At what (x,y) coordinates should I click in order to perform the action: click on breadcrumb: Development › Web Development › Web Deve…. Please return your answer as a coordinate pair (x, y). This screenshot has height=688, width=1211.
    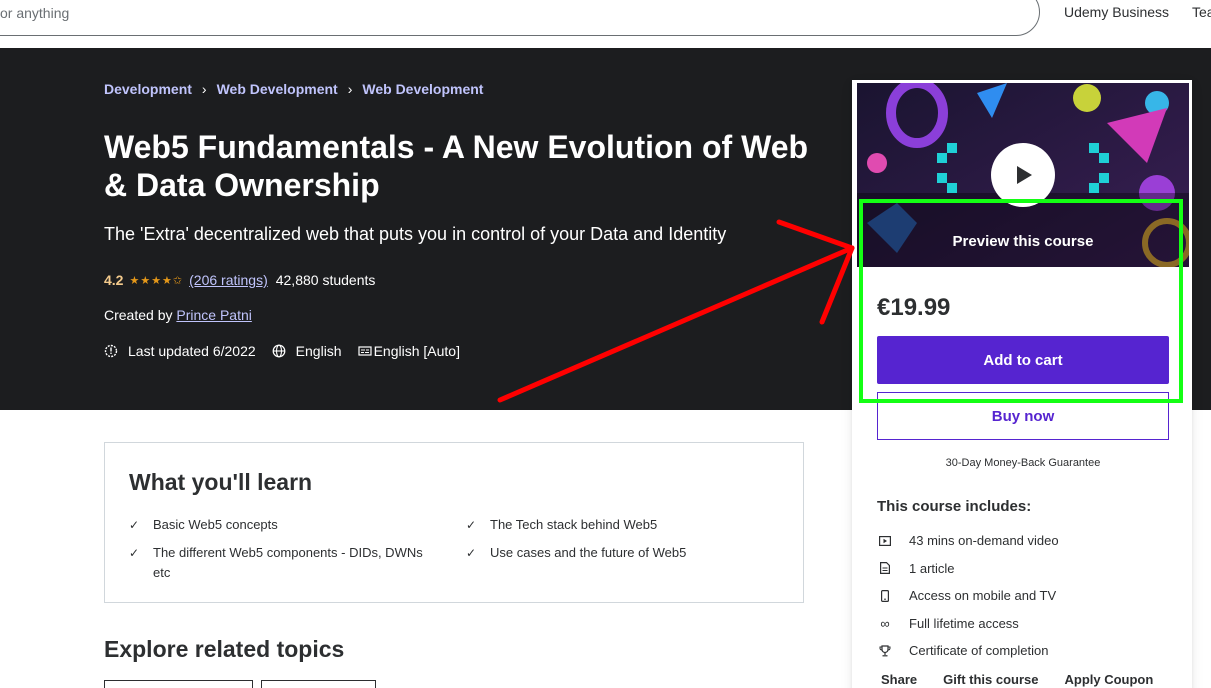
    Looking at the image, I should click on (293, 89).